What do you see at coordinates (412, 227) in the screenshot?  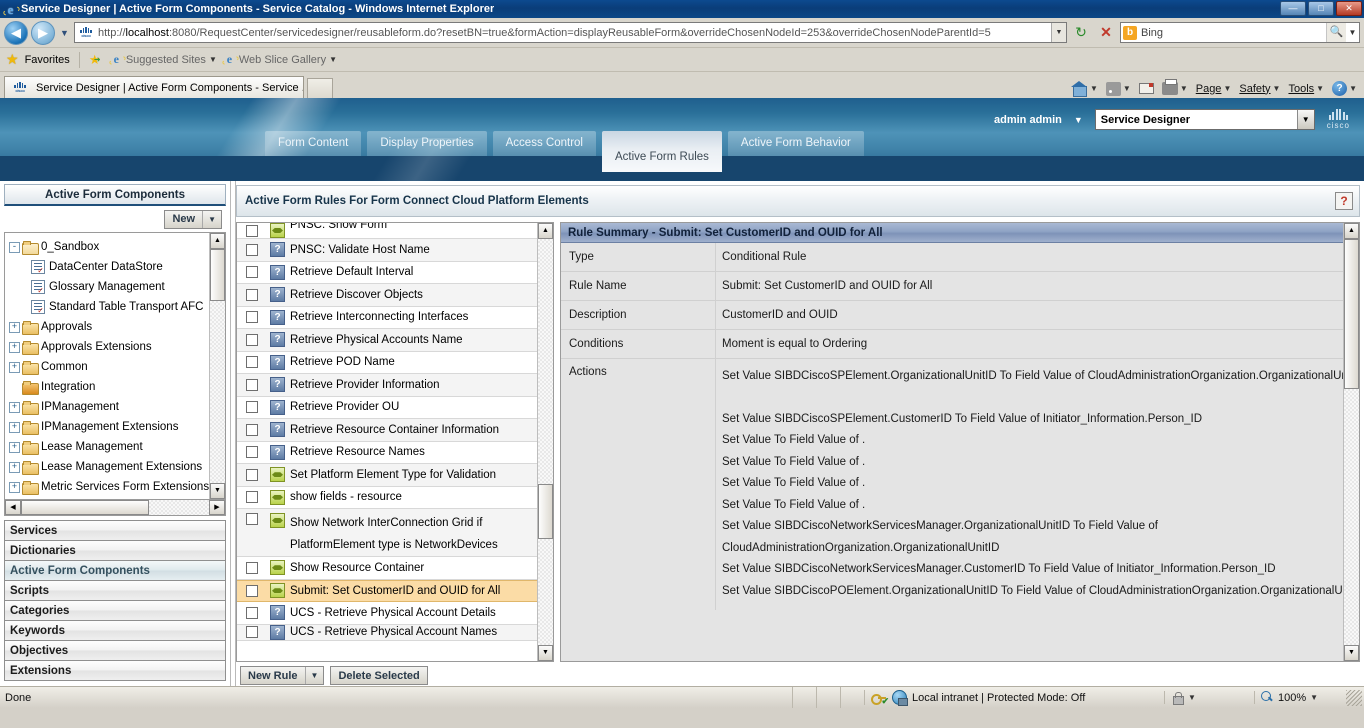 I see `rule-name: PNSC: Show Form` at bounding box center [412, 227].